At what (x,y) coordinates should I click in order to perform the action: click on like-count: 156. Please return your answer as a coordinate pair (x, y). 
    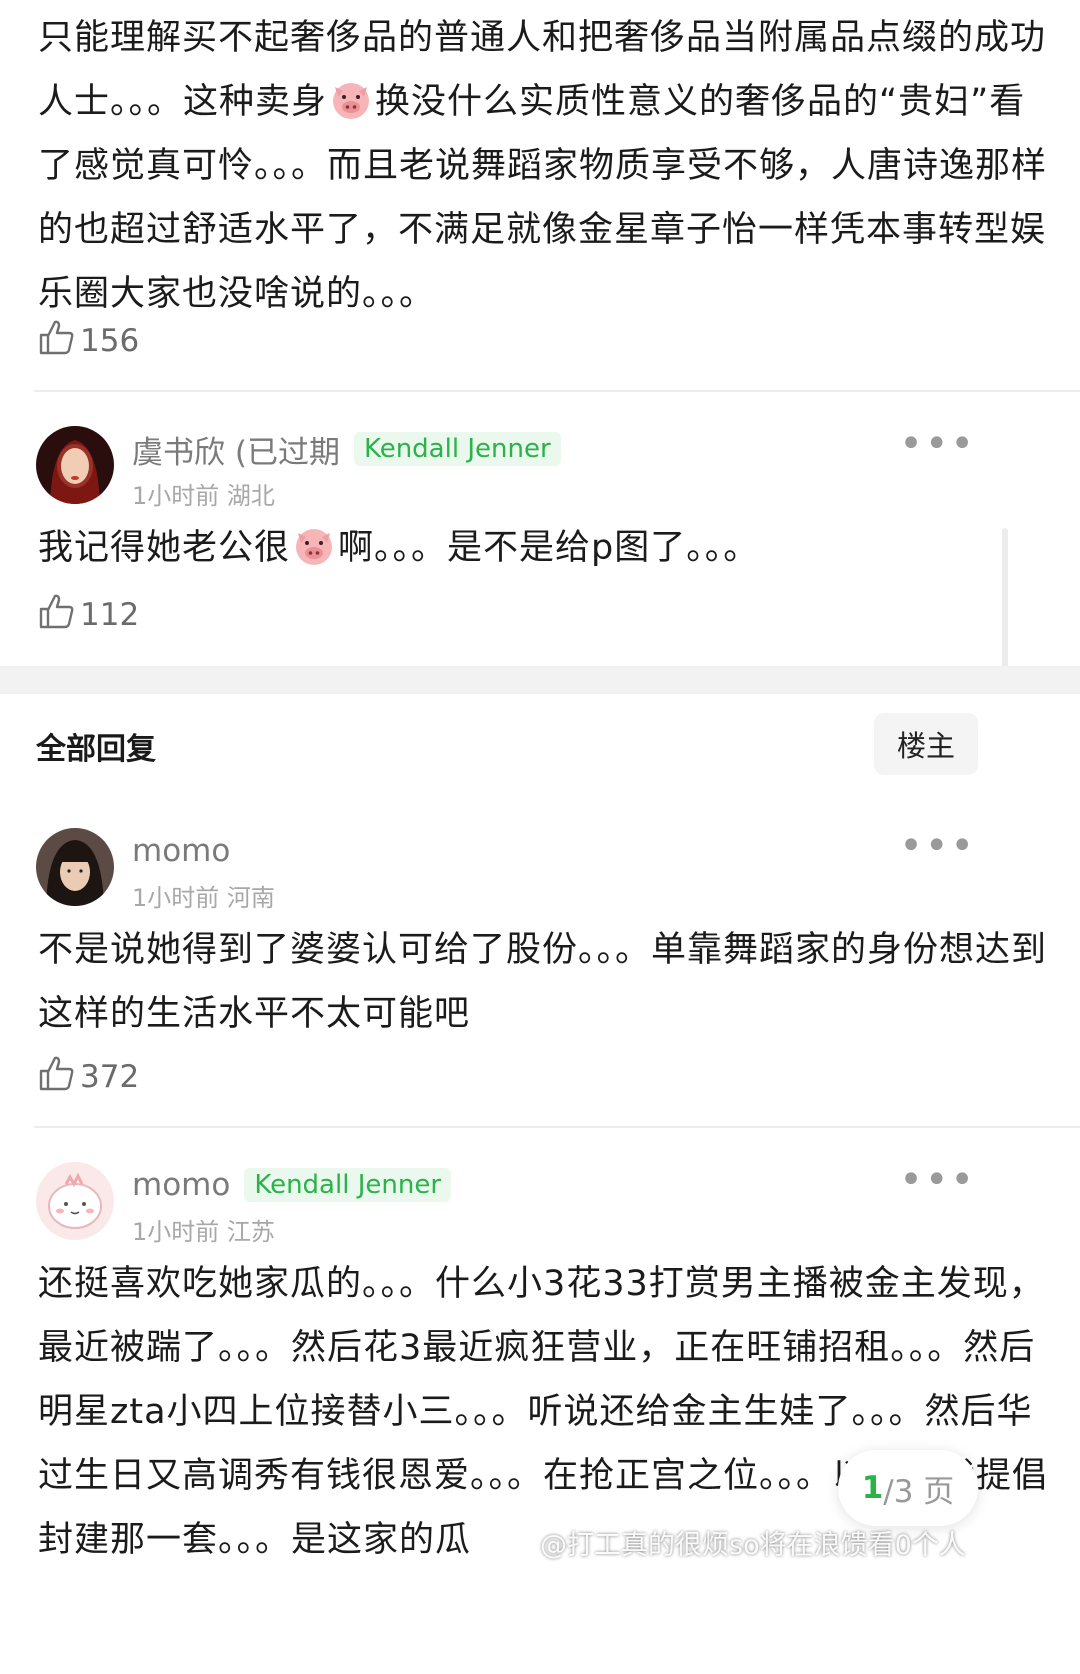
    Looking at the image, I should click on (110, 341).